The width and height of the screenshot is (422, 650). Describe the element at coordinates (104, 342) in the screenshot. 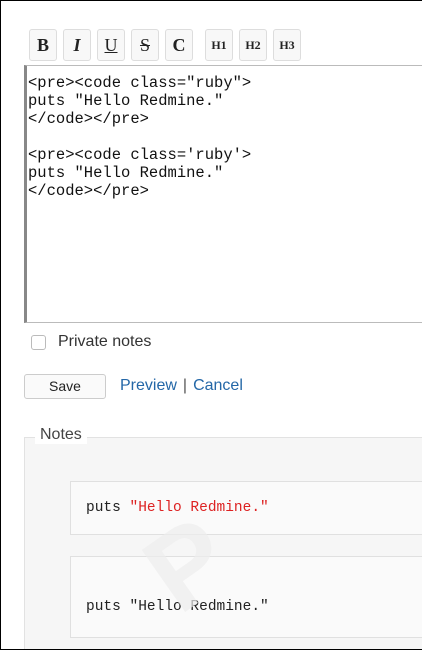

I see `private-notes-label: Private notes` at that location.